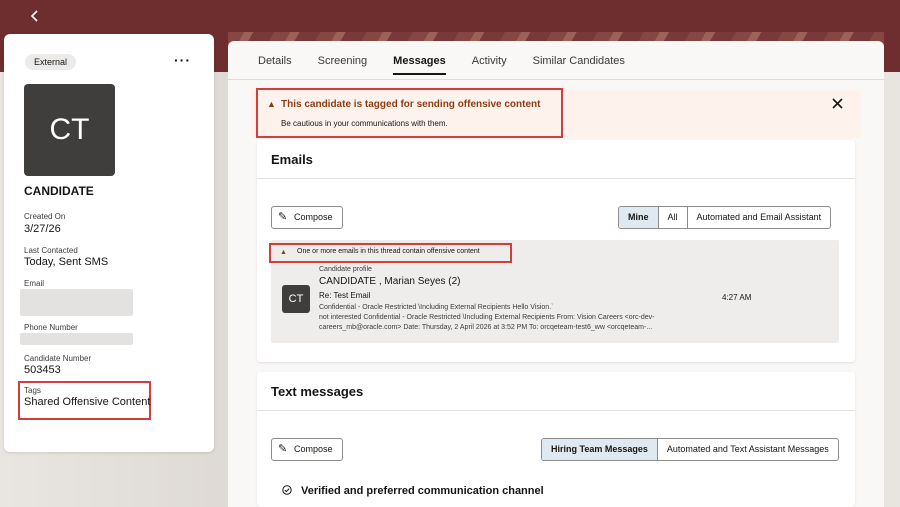 The image size is (900, 507). I want to click on candidate-name: CANDIDATE, so click(59, 191).